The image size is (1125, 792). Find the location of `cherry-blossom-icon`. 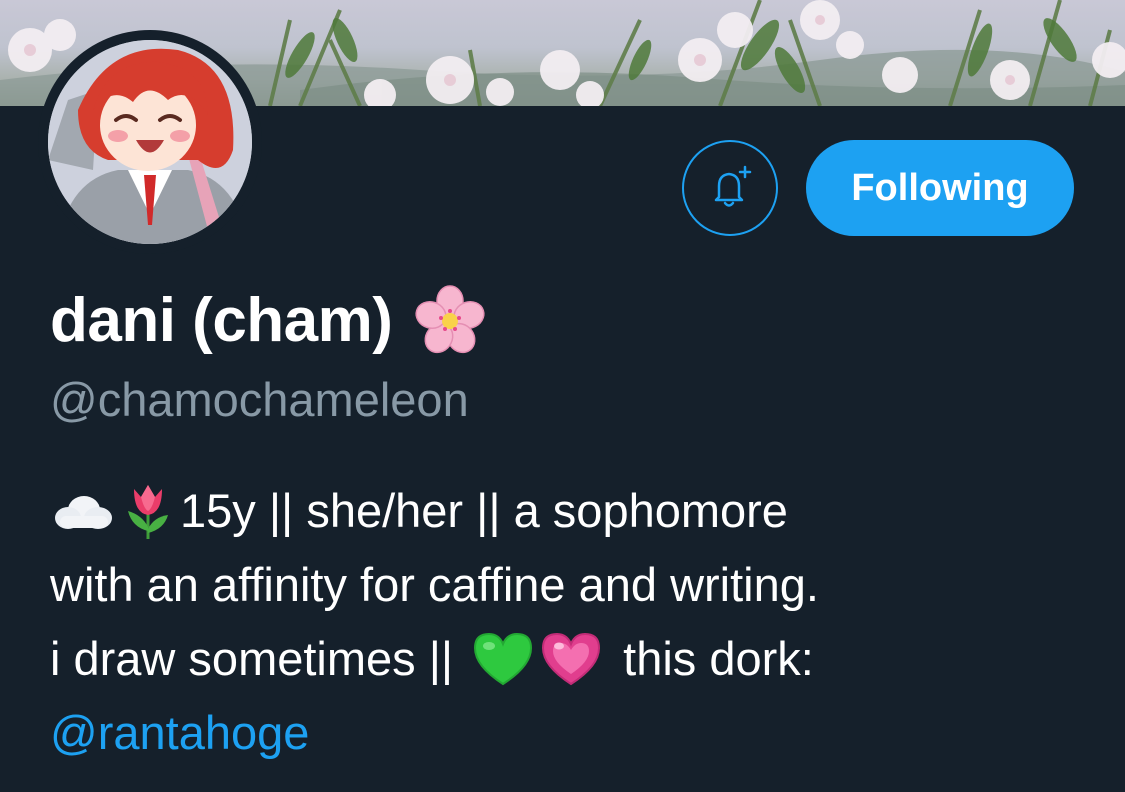

cherry-blossom-icon is located at coordinates (450, 320).